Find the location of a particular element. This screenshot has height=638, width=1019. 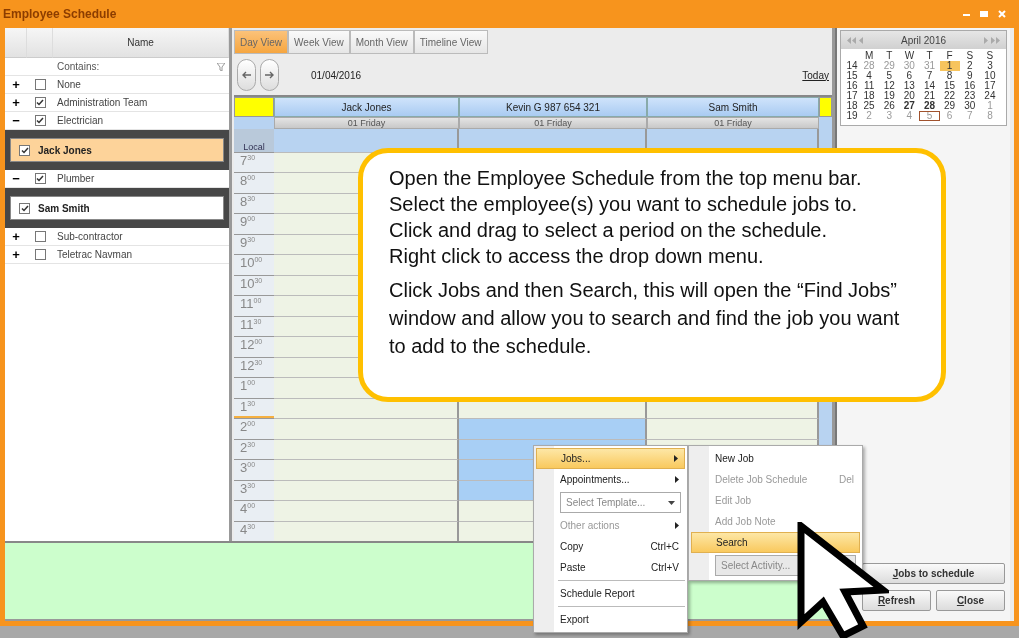

week-number: 15 is located at coordinates (852, 76).